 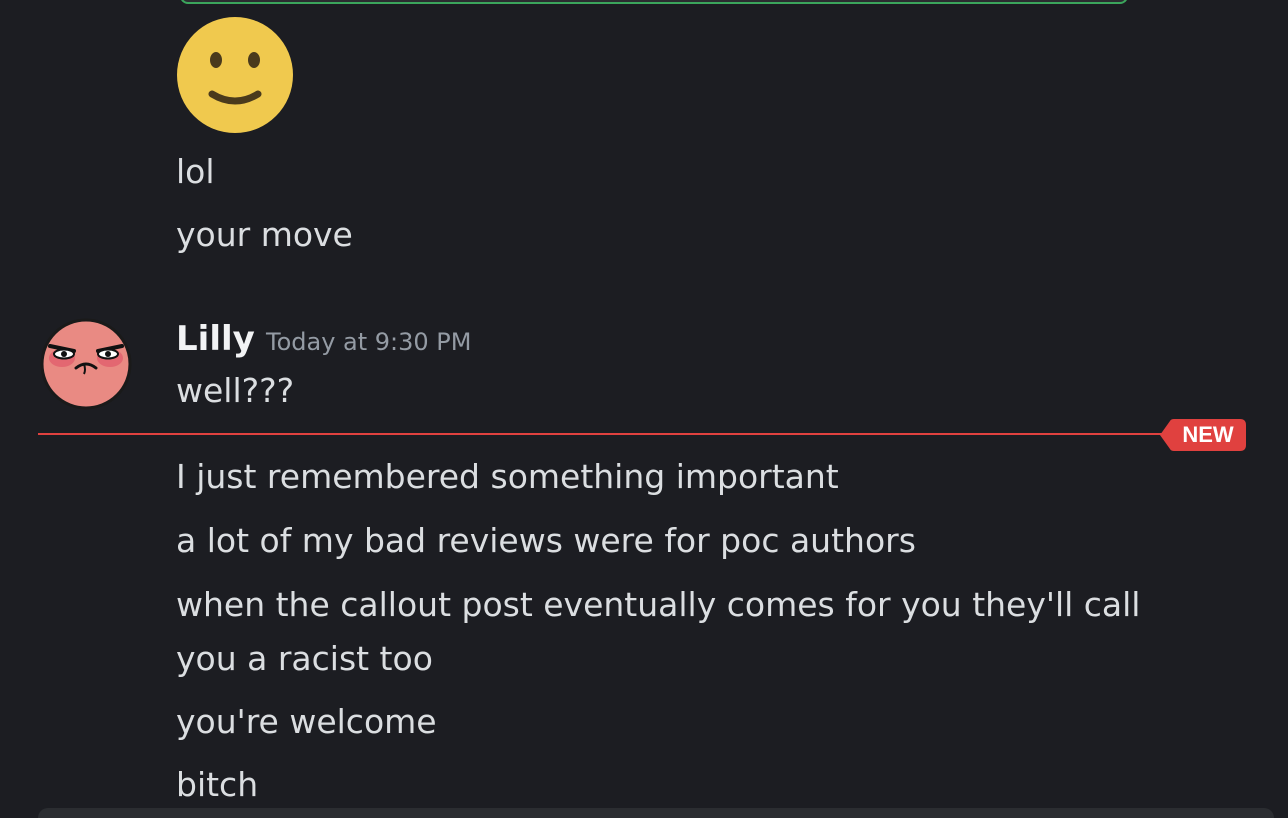 I want to click on message-text: well???, so click(x=235, y=390).